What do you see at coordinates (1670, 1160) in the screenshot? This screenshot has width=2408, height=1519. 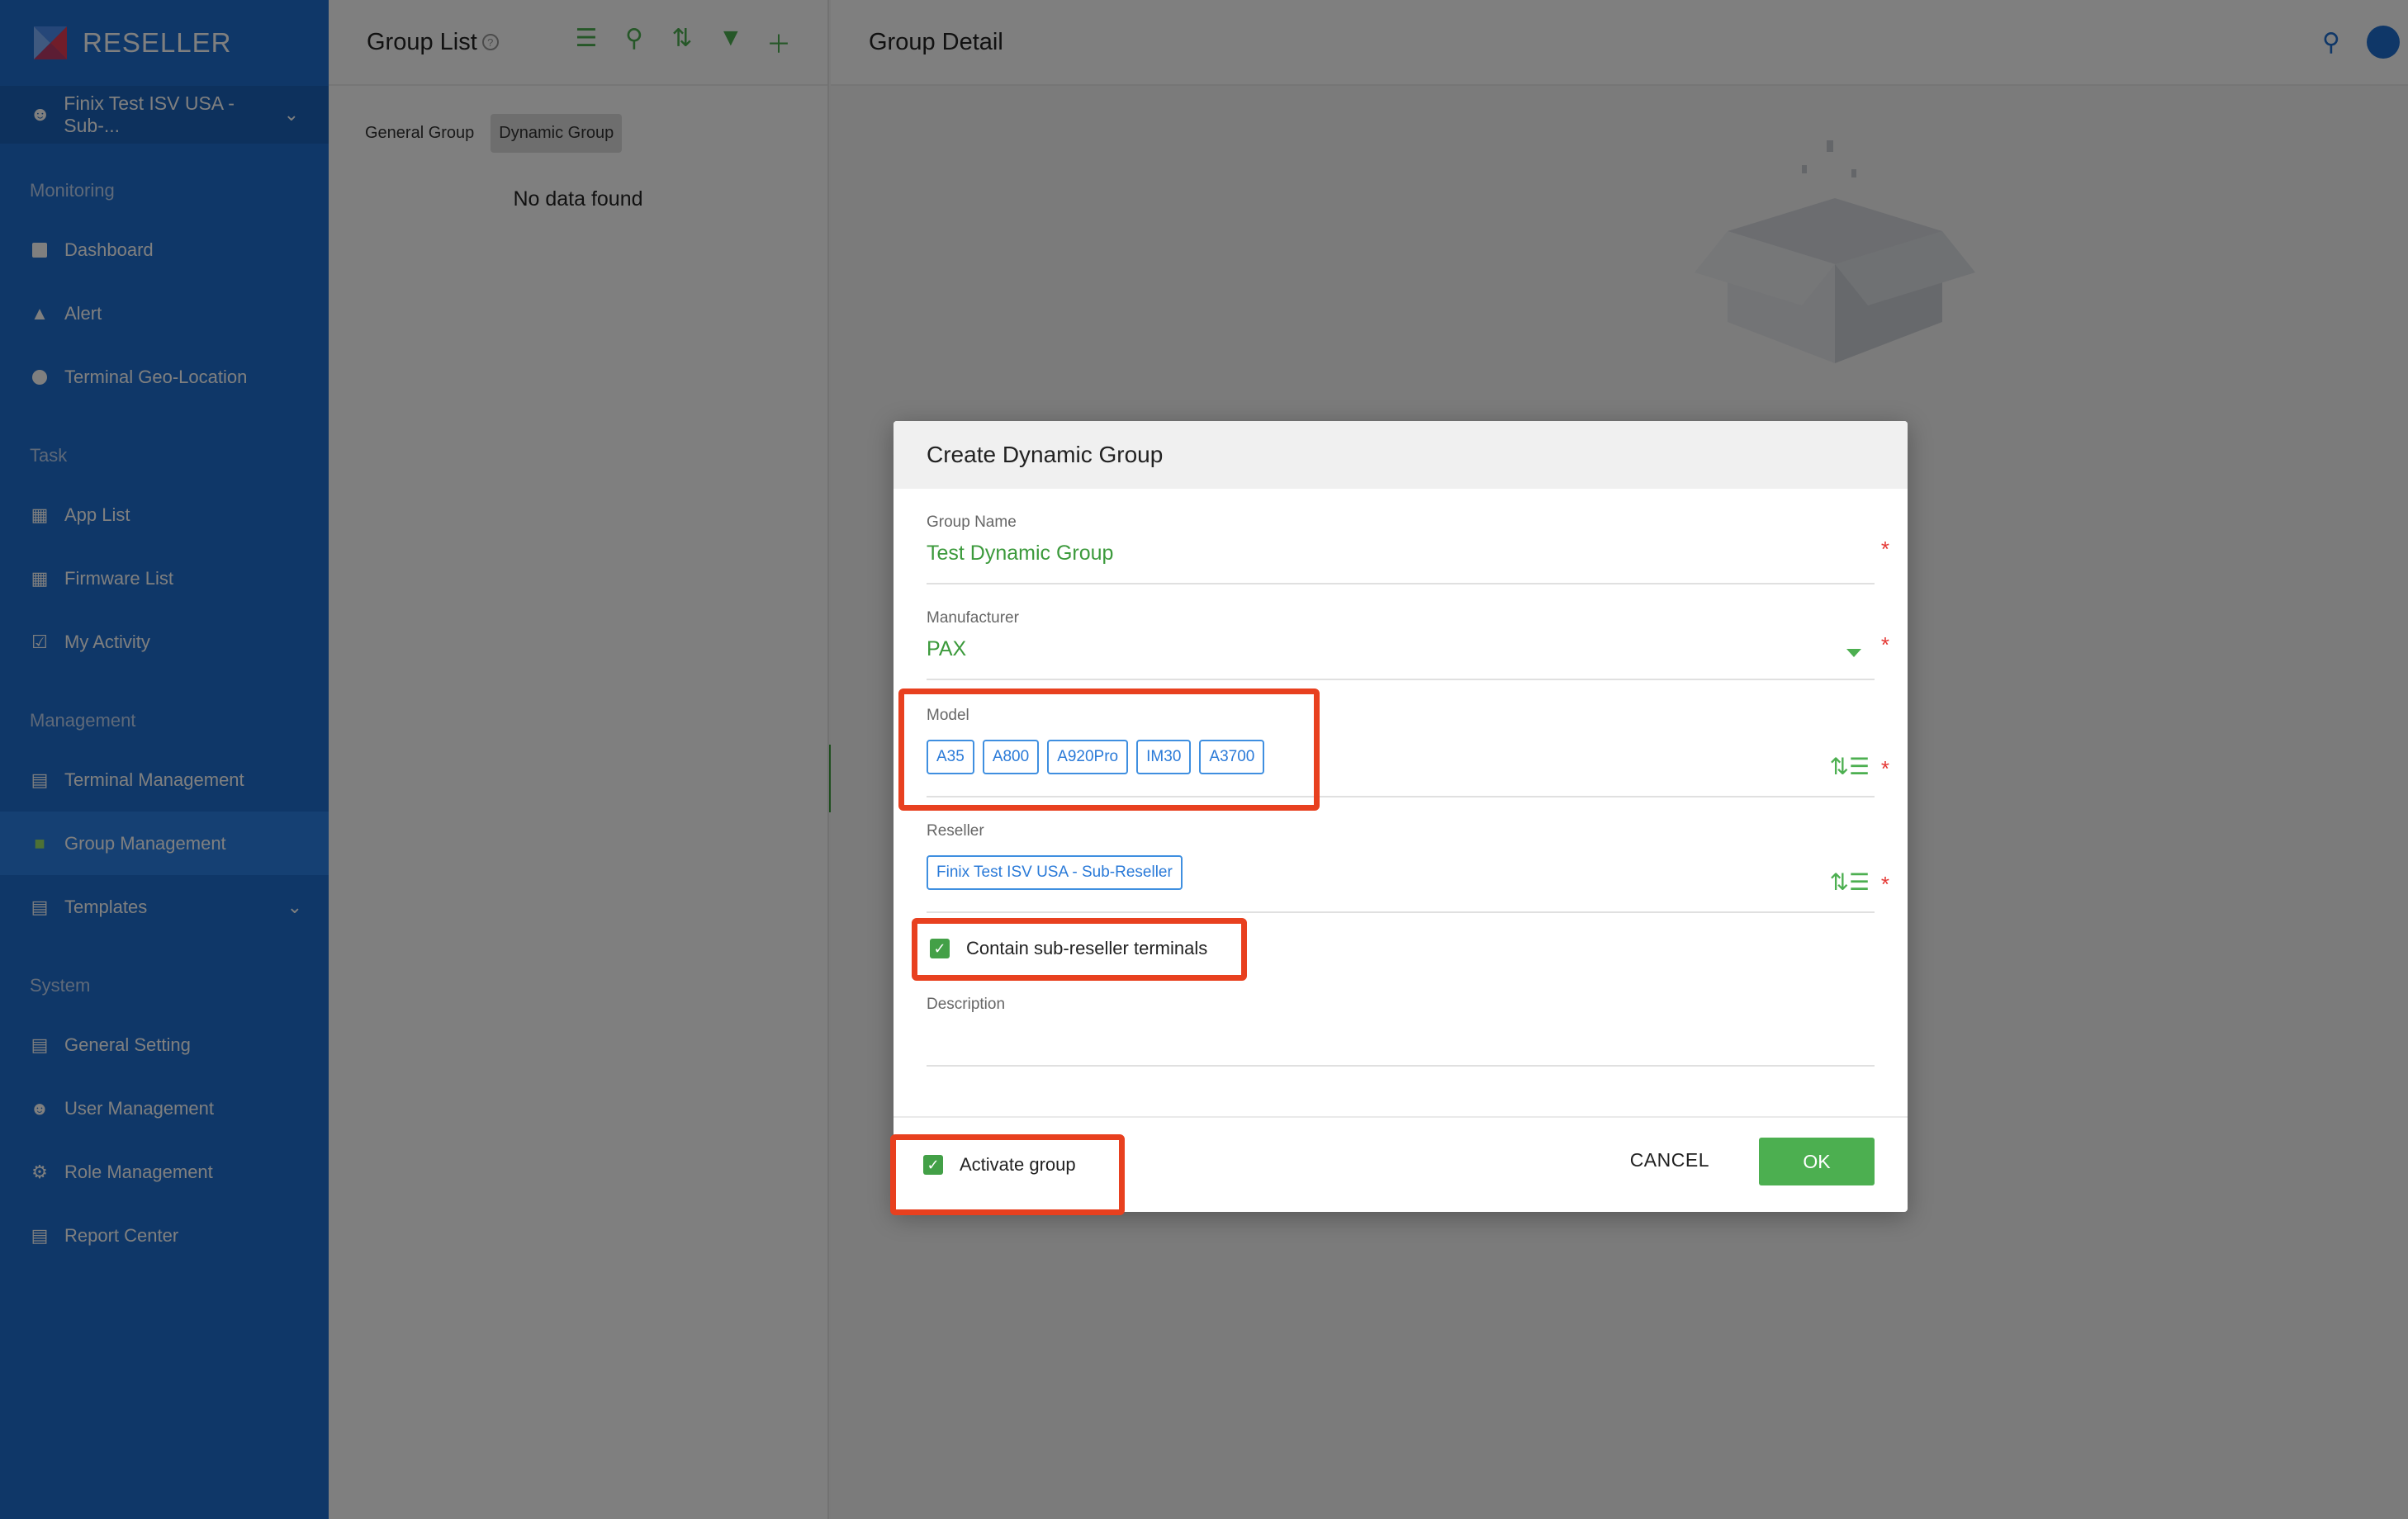 I see `cancel-button: CANCEL` at bounding box center [1670, 1160].